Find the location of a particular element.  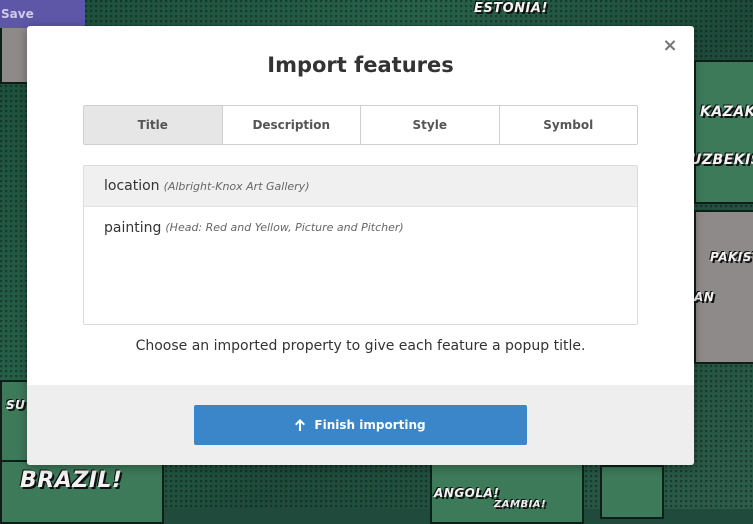

modal-title: Import features is located at coordinates (360, 65).